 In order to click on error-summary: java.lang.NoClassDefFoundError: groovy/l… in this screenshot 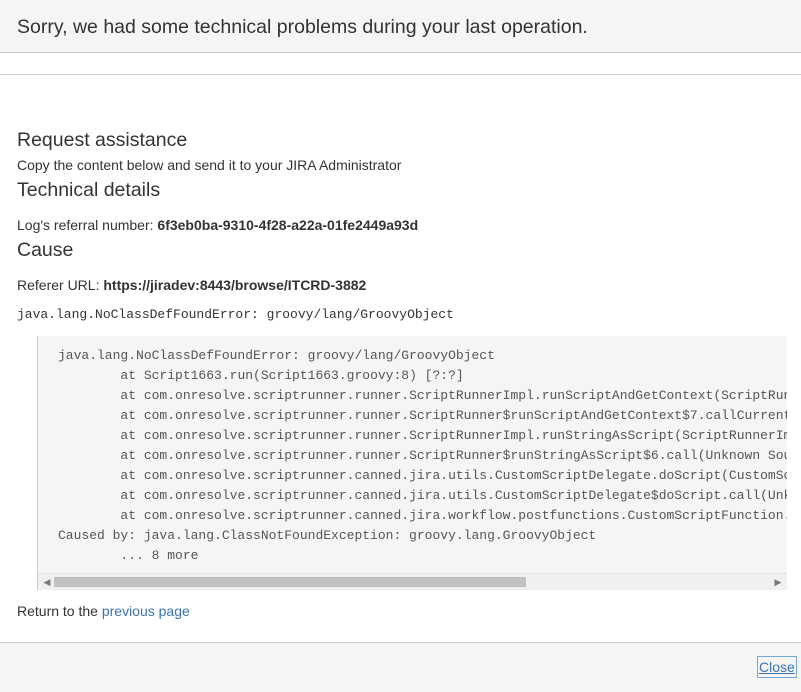, I will do `click(235, 314)`.